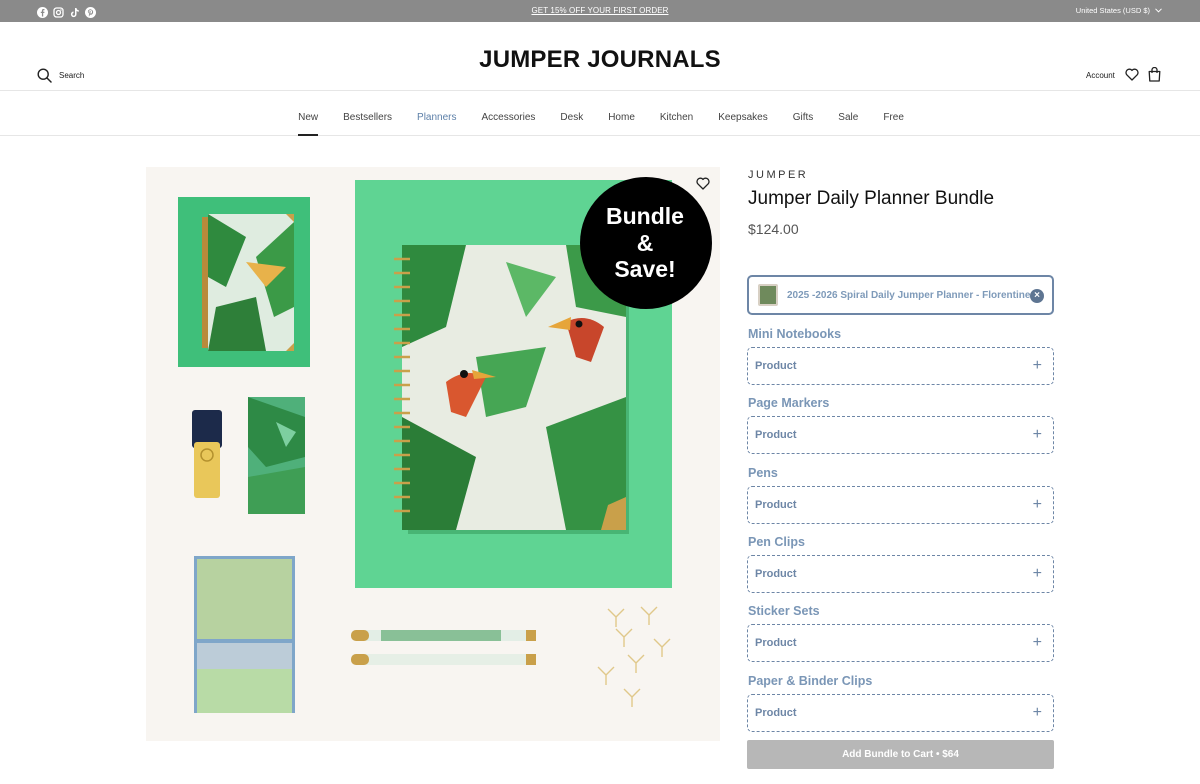 Image resolution: width=1200 pixels, height=784 pixels. I want to click on slot-sticker-sets: Product +, so click(900, 643).